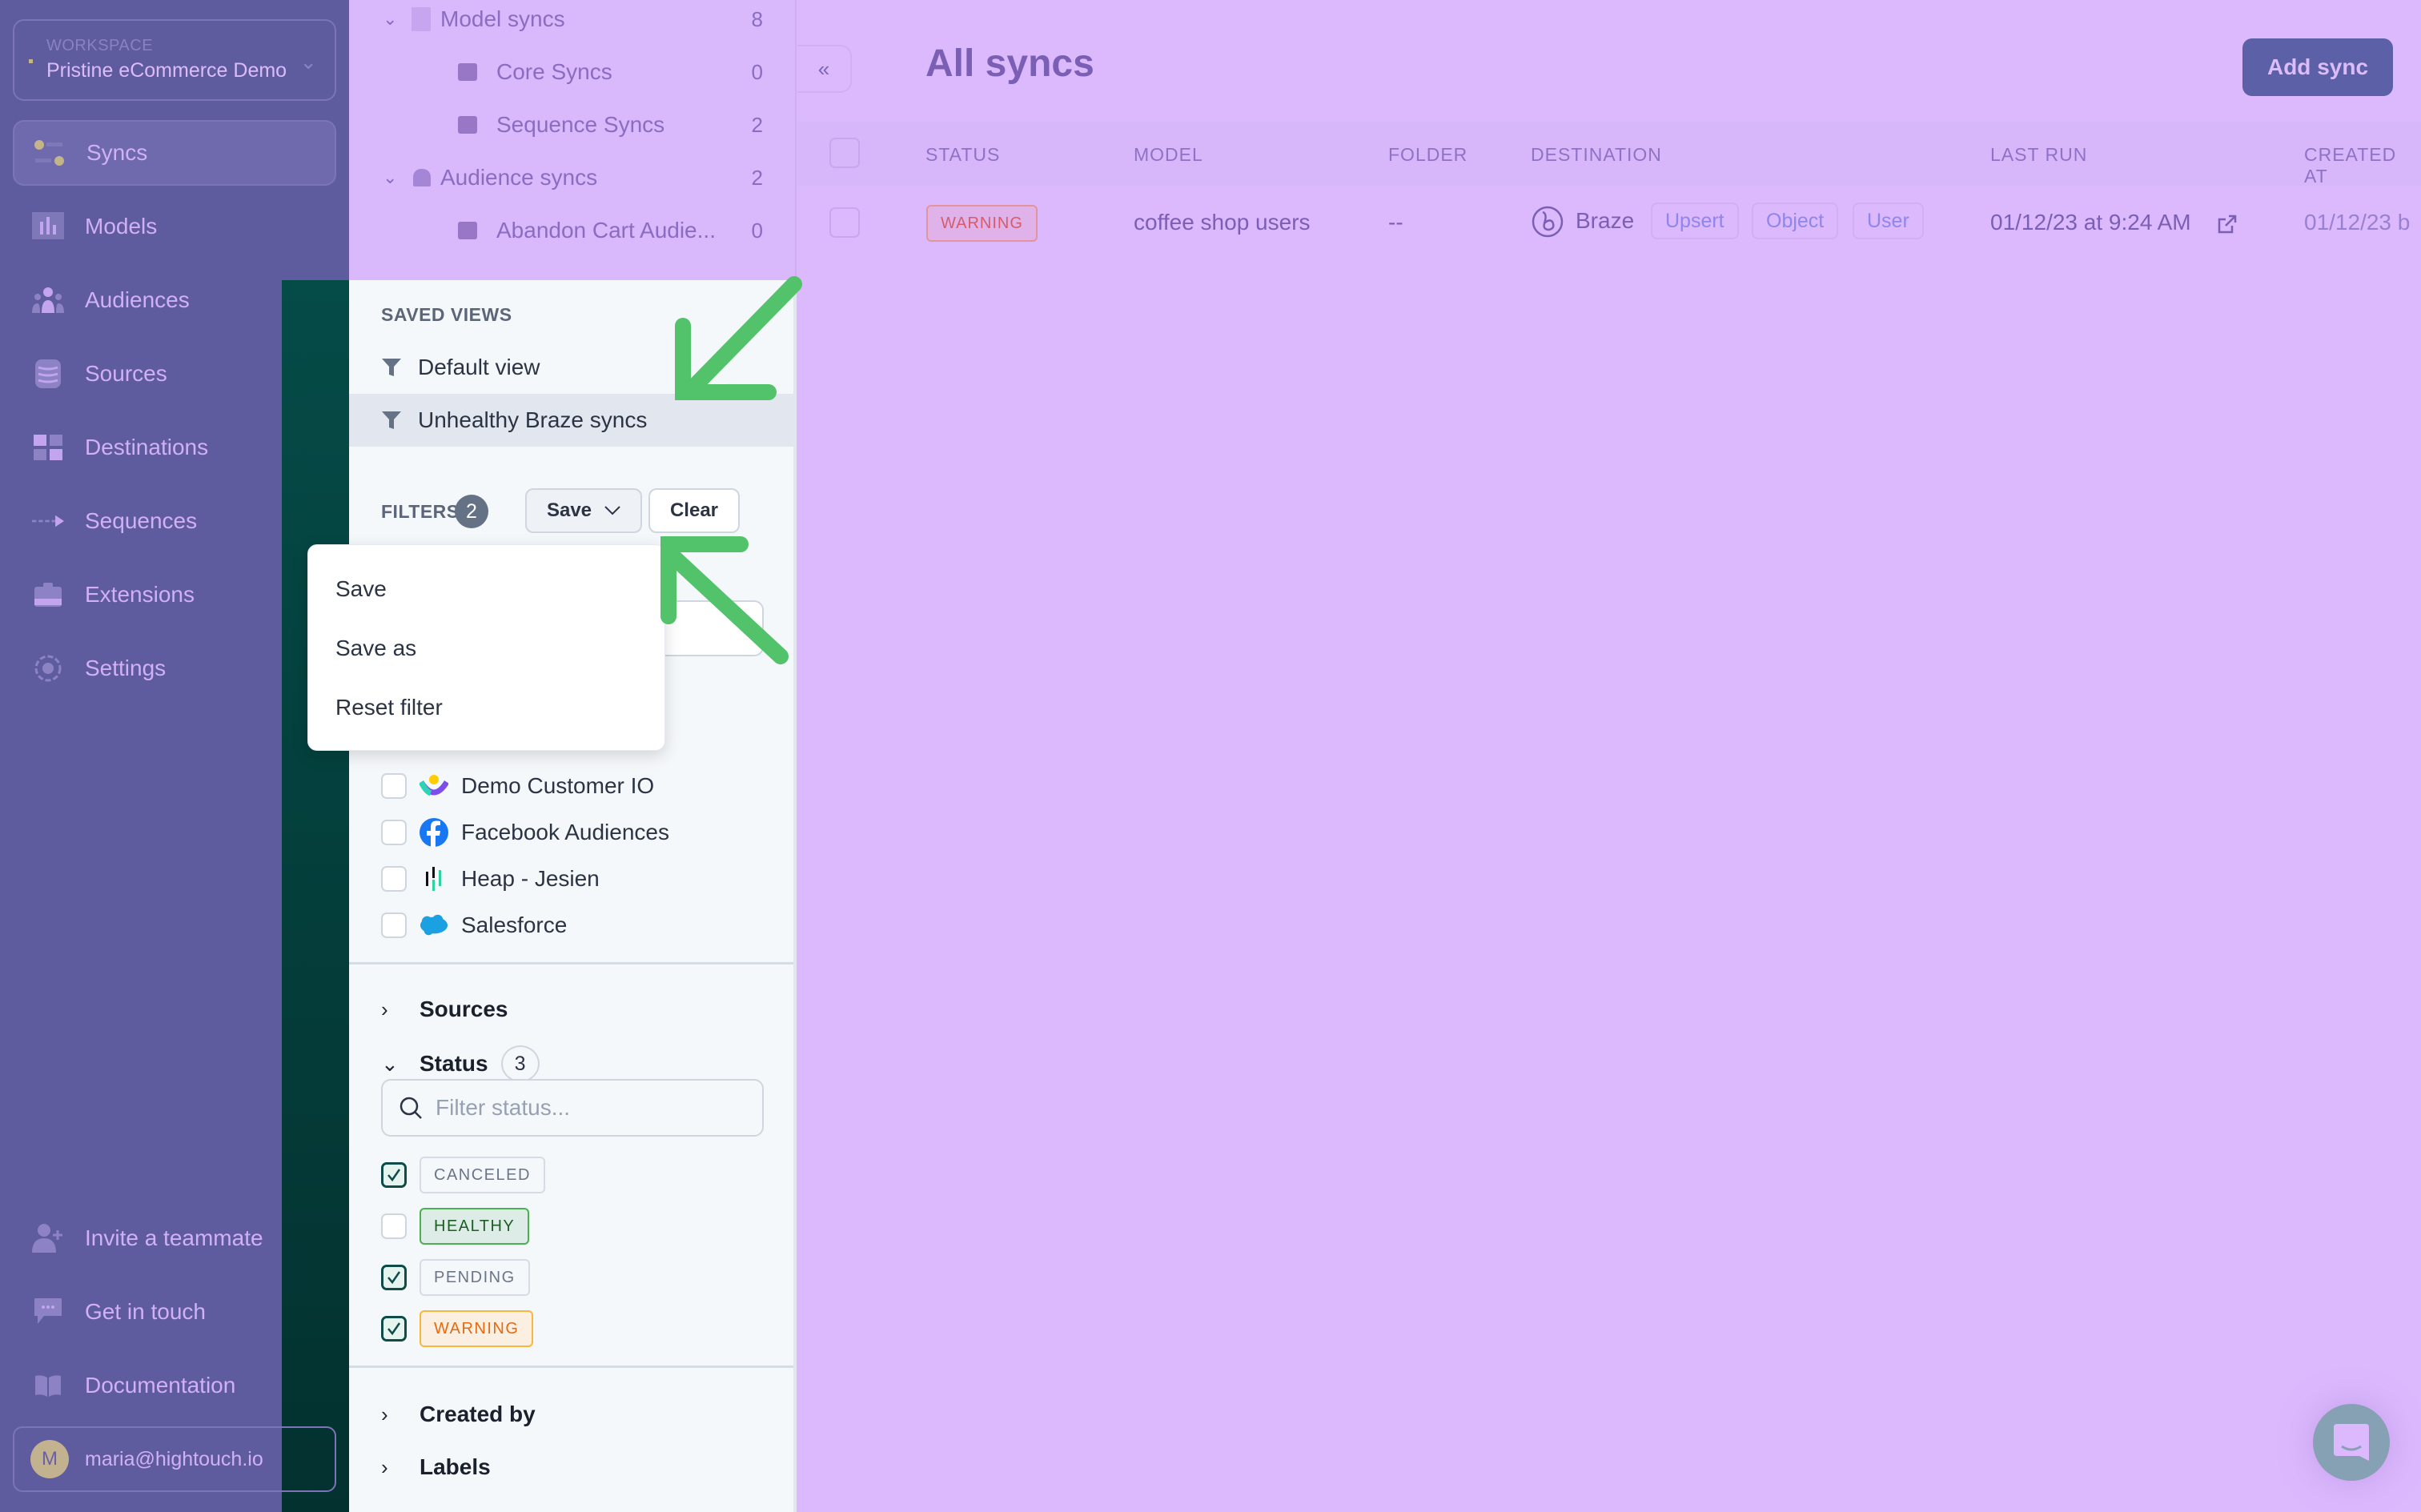  Describe the element at coordinates (571, 964) in the screenshot. I see `divider` at that location.